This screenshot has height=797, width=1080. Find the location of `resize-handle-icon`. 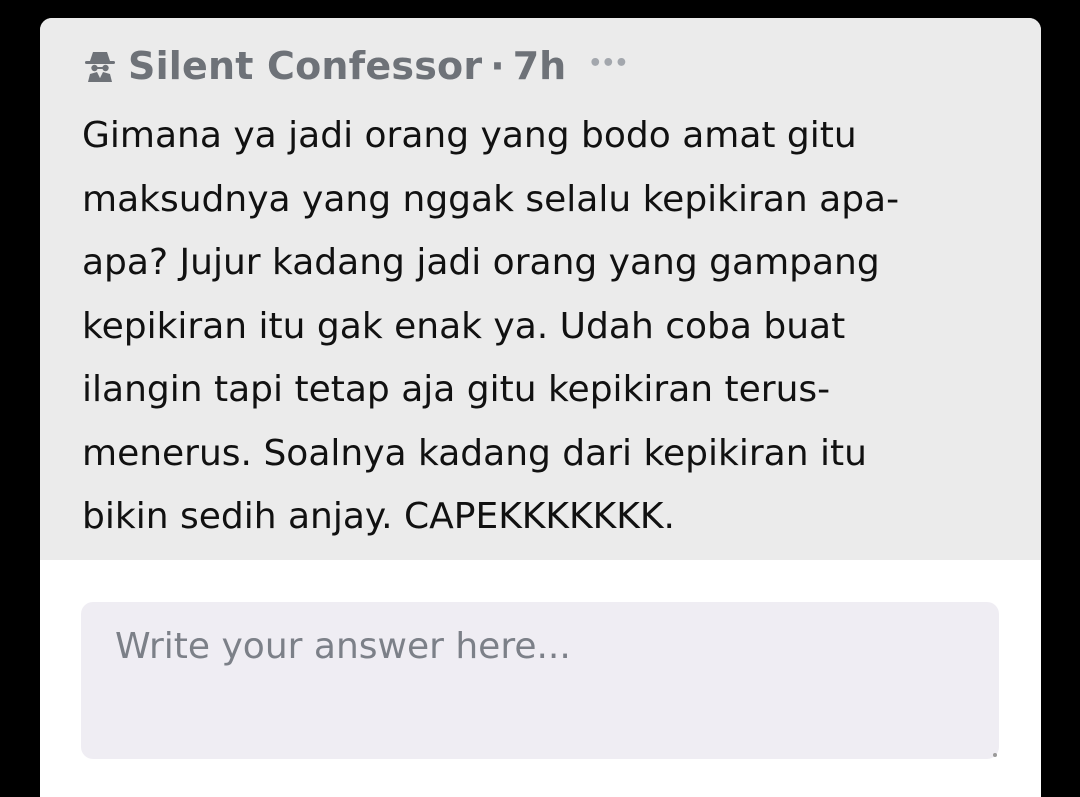

resize-handle-icon is located at coordinates (995, 755).